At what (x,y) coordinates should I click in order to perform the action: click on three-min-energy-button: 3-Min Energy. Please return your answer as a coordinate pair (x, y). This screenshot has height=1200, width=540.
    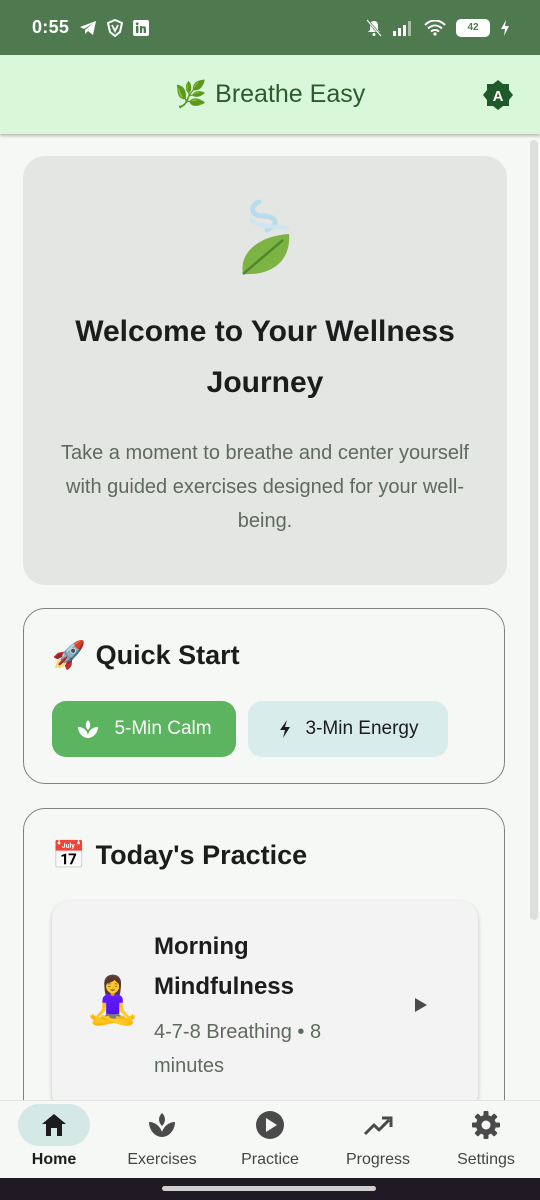
    Looking at the image, I should click on (348, 729).